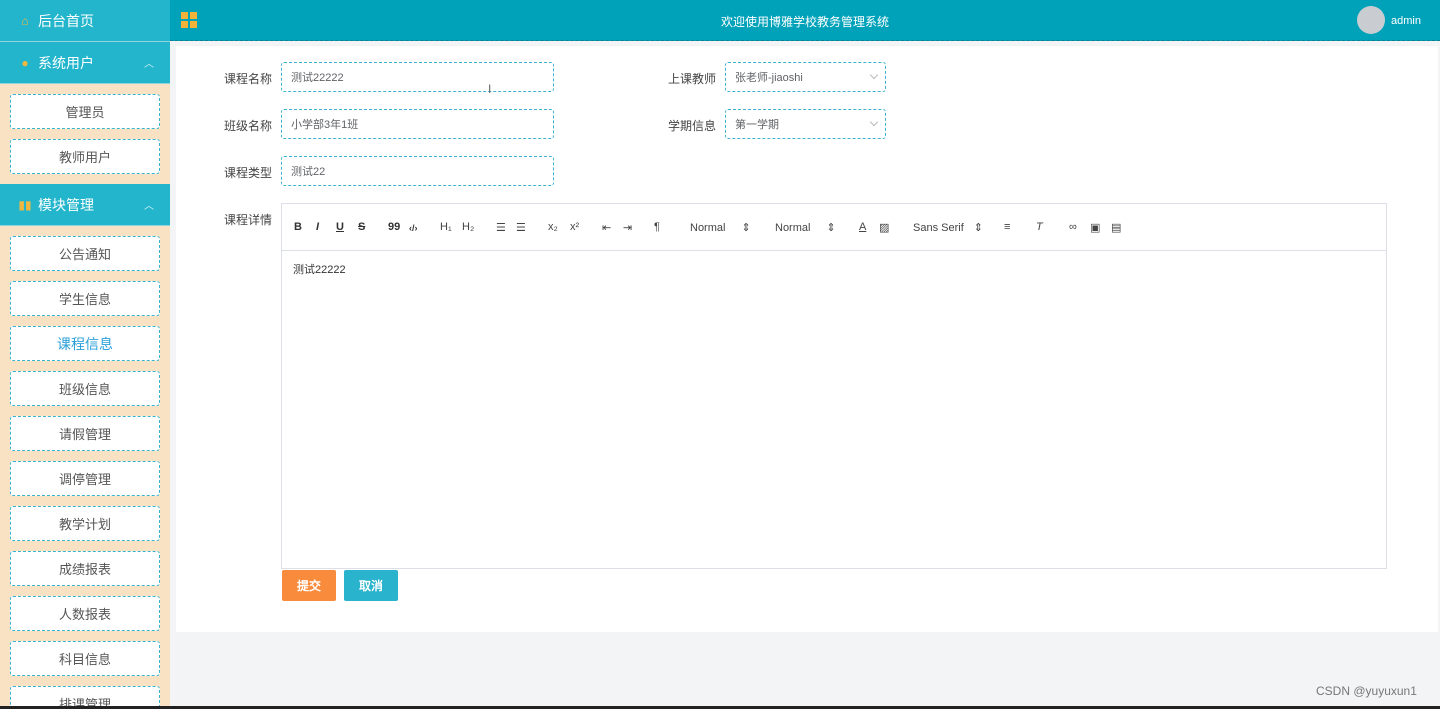 The width and height of the screenshot is (1440, 709). Describe the element at coordinates (1116, 227) in the screenshot. I see `video-icon: ▤` at that location.